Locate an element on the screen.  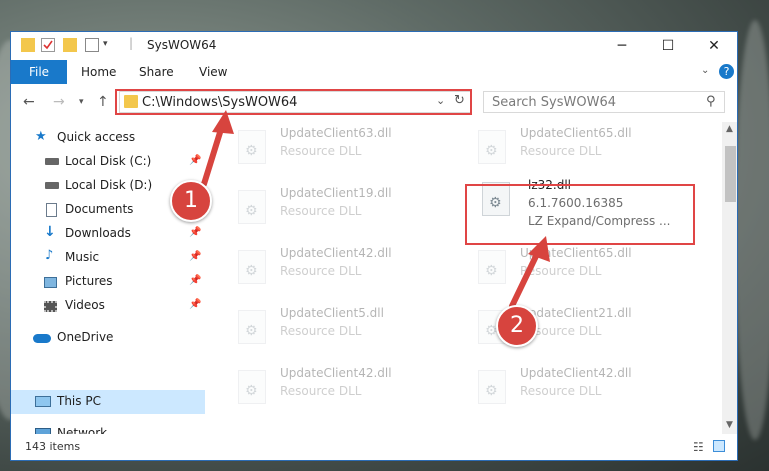
monitor-icon is located at coordinates (43, 401).